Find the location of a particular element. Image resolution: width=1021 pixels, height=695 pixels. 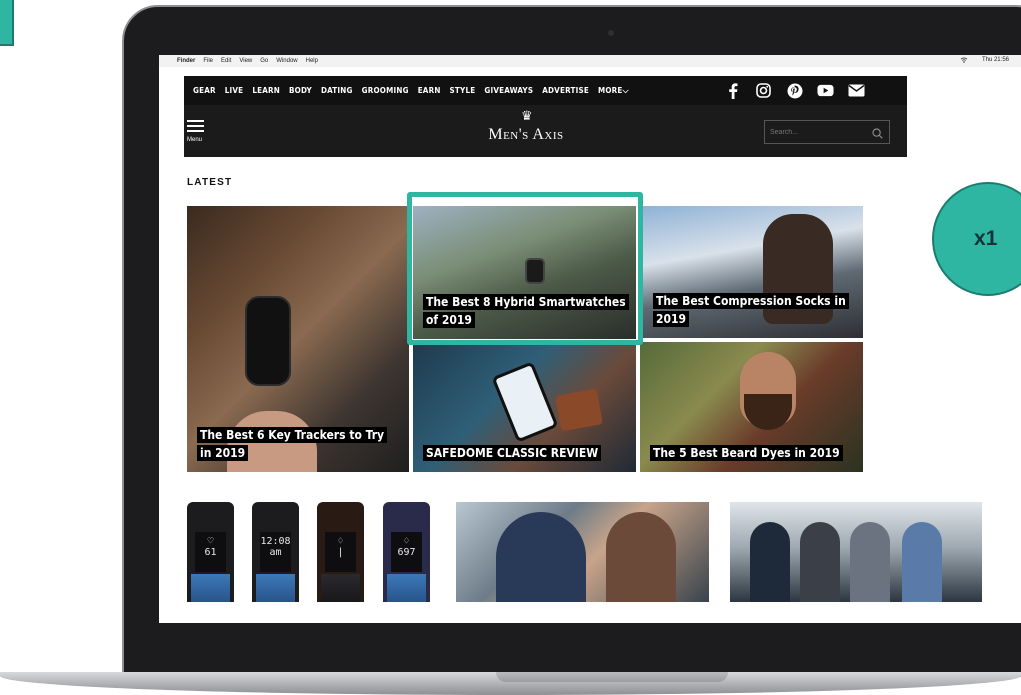

menubar-item-window: Window is located at coordinates (286, 61).